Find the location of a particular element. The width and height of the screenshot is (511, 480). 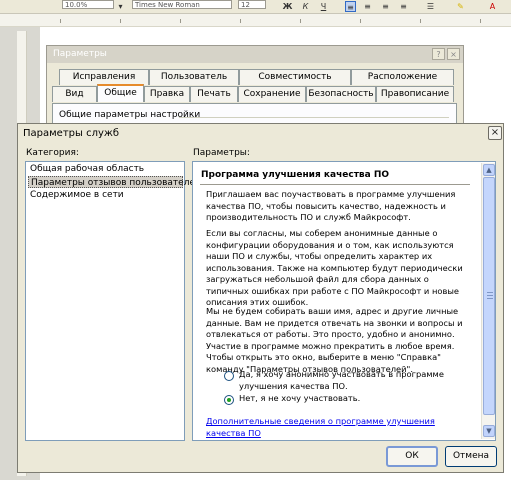

participate-no-label: Нет, я не хочу участвовать. is located at coordinates (359, 399).